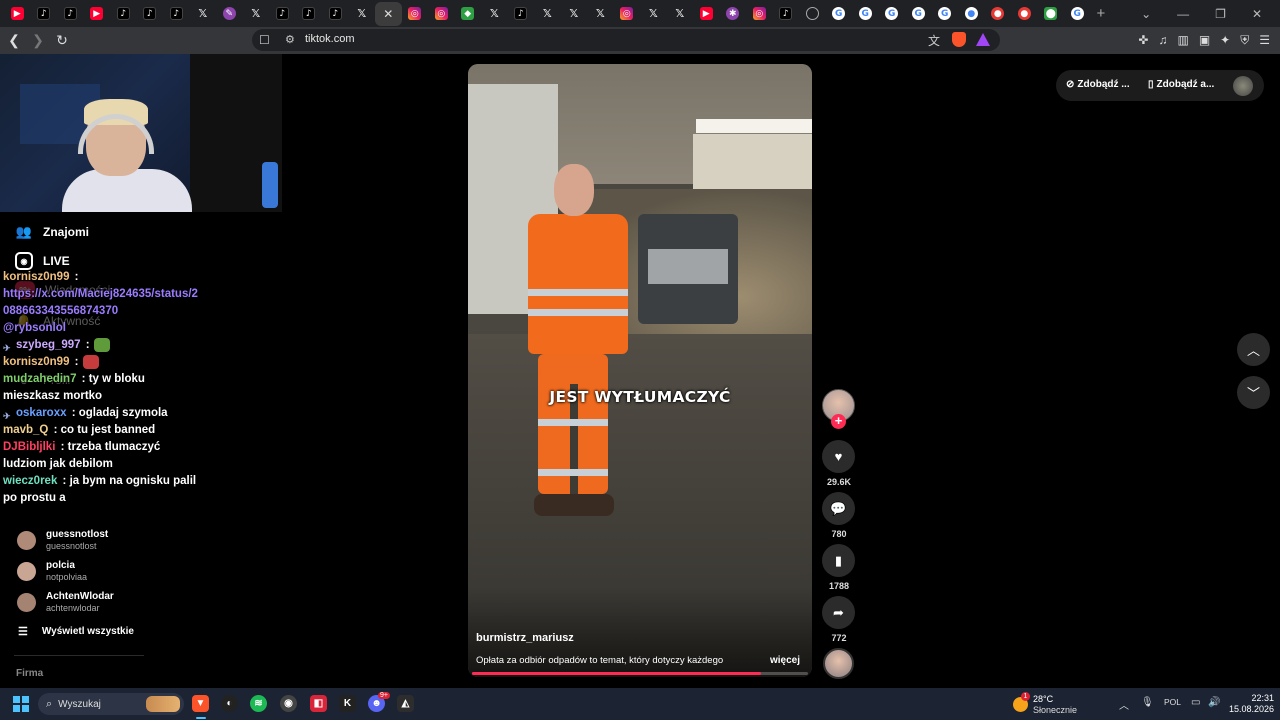  What do you see at coordinates (21, 704) in the screenshot?
I see `windows-start-icon` at bounding box center [21, 704].